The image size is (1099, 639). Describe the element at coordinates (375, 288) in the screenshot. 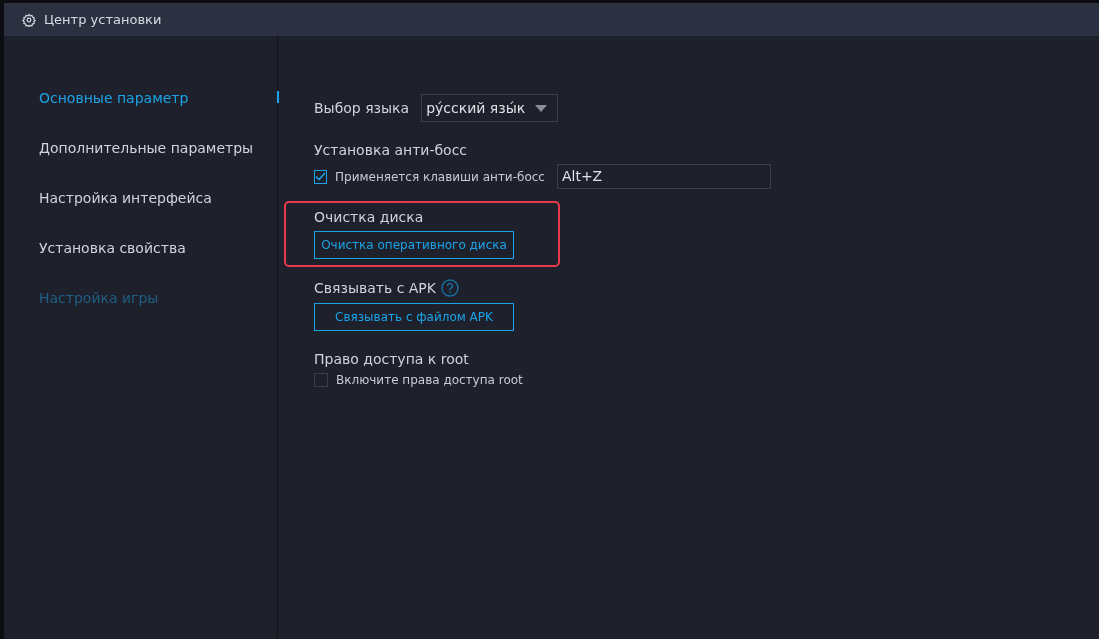

I see `section-title: Связывать с APK` at that location.